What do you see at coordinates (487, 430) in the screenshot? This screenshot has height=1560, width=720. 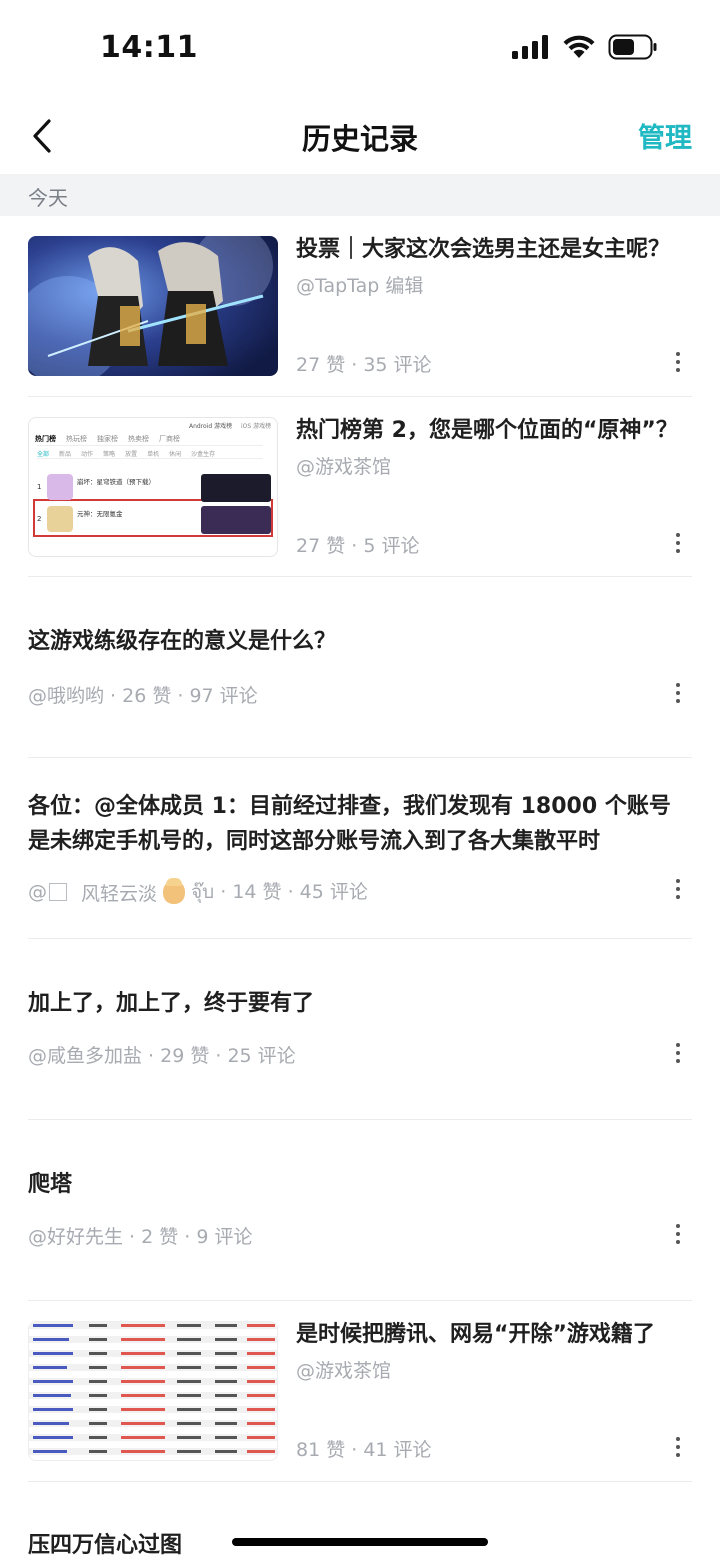 I see `post-title: 热门榜第 2，您是哪个位面的“原神”？` at bounding box center [487, 430].